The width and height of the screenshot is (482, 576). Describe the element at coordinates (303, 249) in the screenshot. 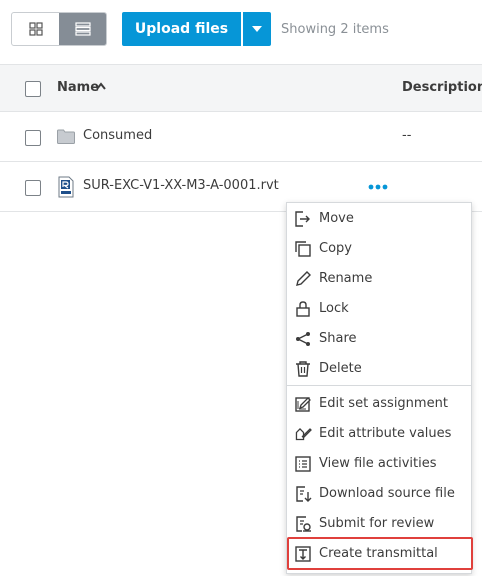

I see `copy-icon` at that location.